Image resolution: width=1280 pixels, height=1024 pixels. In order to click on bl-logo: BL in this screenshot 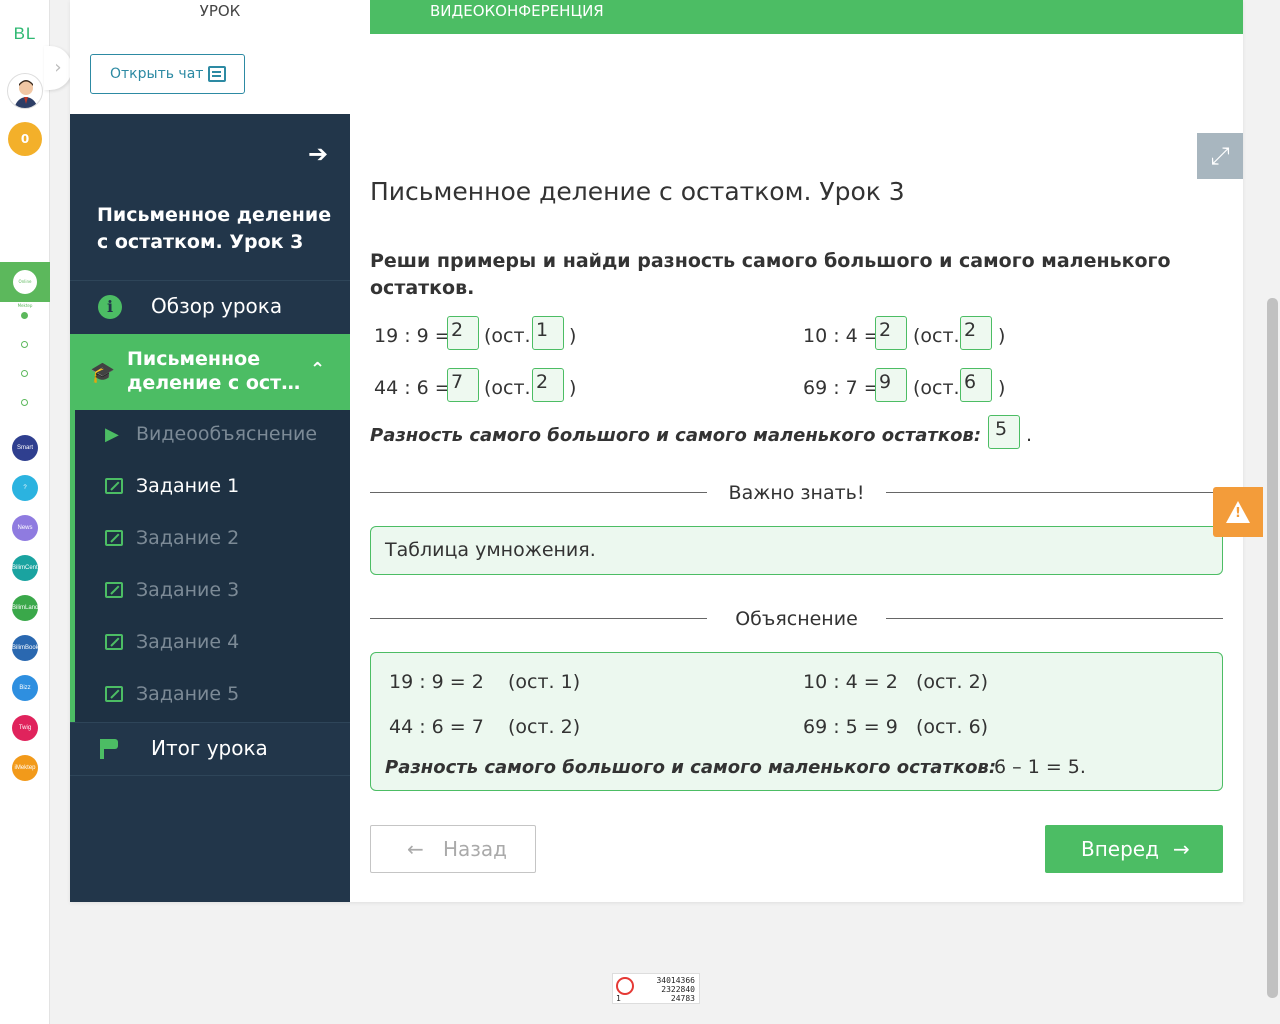, I will do `click(25, 34)`.